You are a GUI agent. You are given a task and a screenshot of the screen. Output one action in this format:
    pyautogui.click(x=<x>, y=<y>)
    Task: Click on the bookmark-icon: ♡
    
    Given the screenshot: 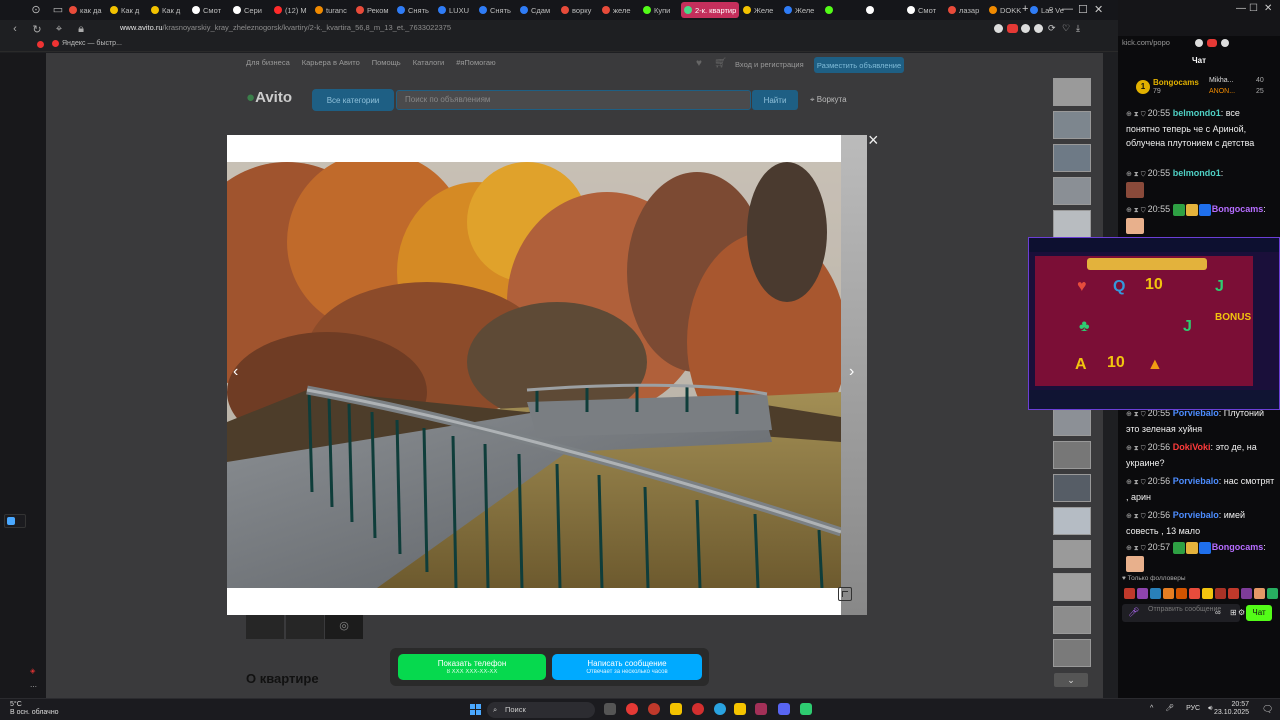 What is the action you would take?
    pyautogui.click(x=1066, y=28)
    